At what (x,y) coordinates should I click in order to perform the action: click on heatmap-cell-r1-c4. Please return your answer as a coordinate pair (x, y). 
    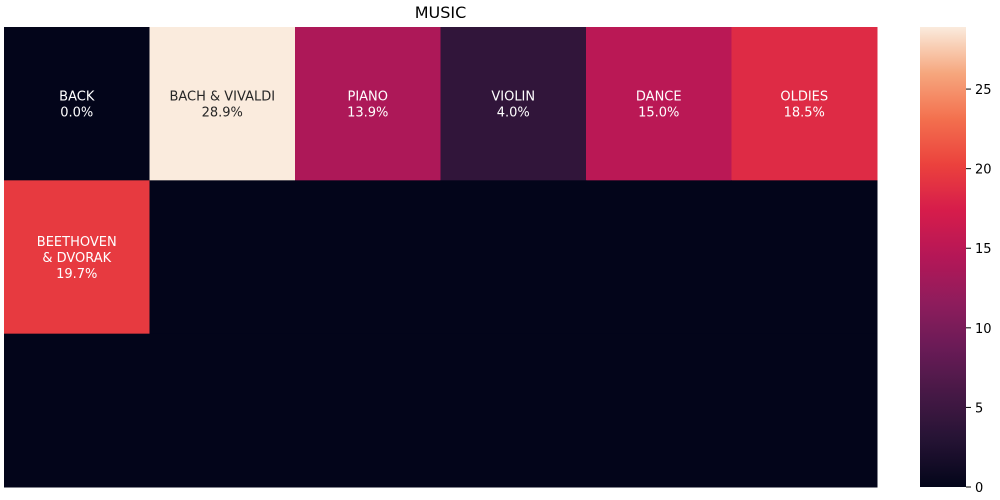
    Looking at the image, I should click on (659, 257).